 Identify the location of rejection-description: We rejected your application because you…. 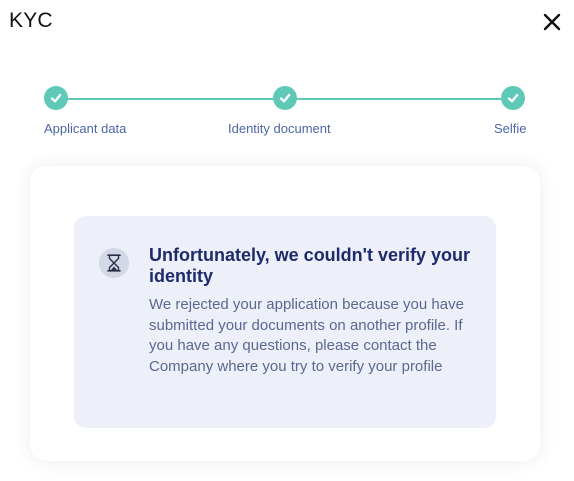
(306, 335).